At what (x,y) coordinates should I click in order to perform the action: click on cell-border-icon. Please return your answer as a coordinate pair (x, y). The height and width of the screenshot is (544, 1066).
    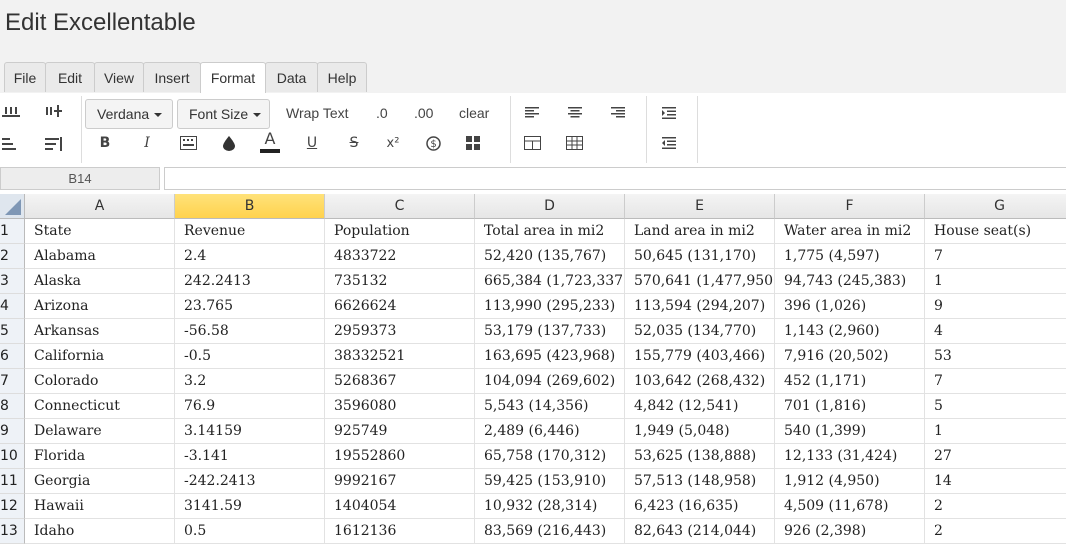
    Looking at the image, I should click on (188, 143).